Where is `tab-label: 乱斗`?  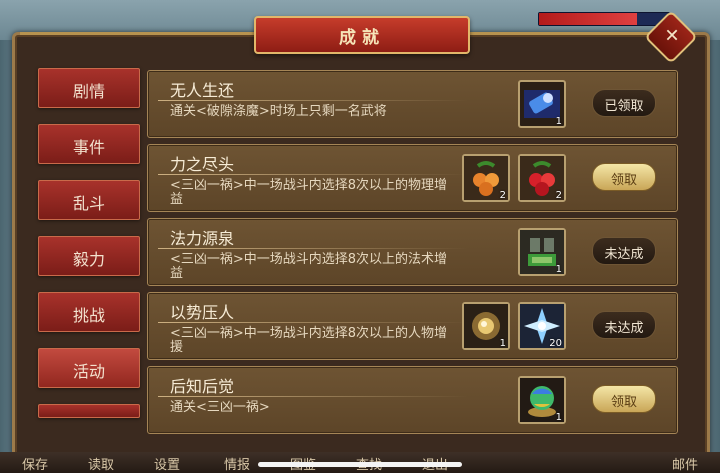
tab-label: 乱斗 is located at coordinates (88, 203).